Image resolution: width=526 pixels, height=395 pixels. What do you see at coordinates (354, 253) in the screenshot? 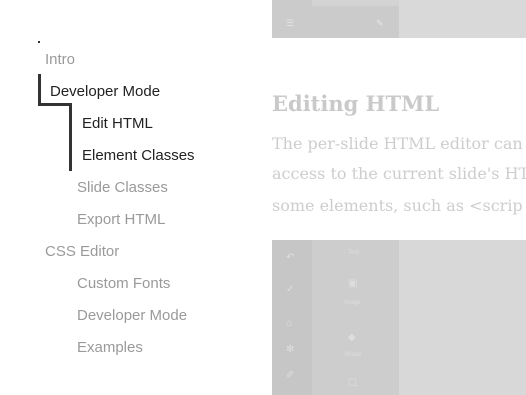
I see `block-caption-text: Text` at bounding box center [354, 253].